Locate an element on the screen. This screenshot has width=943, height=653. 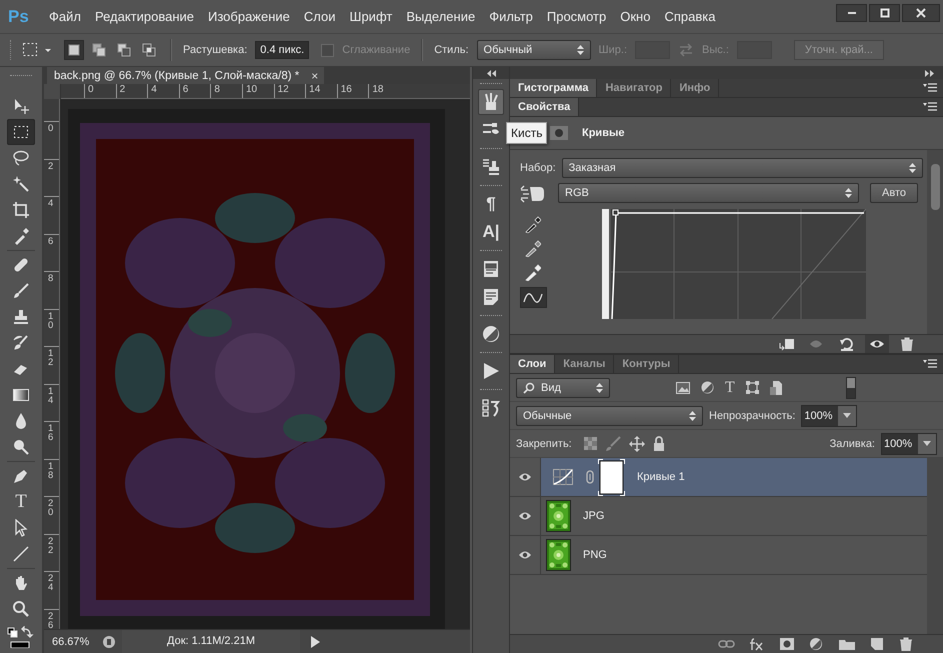
ruler-label: 8 is located at coordinates (226, 91).